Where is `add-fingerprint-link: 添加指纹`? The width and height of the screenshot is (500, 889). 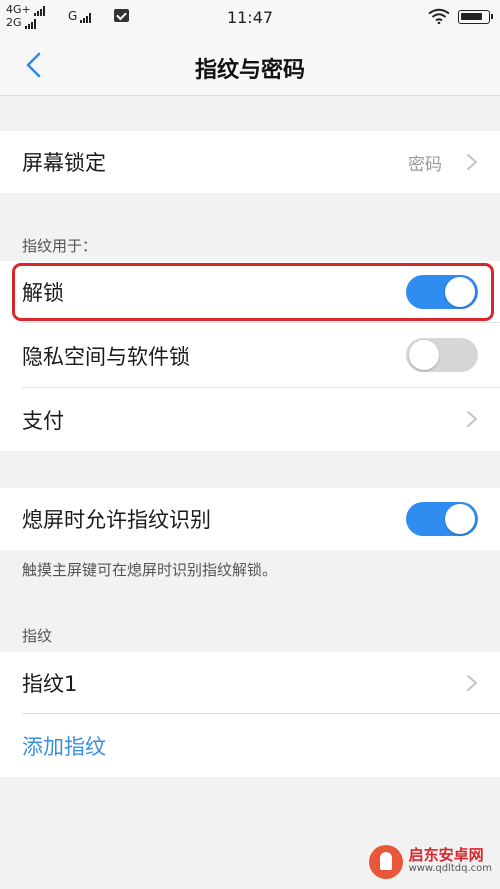
add-fingerprint-link: 添加指纹 is located at coordinates (64, 746).